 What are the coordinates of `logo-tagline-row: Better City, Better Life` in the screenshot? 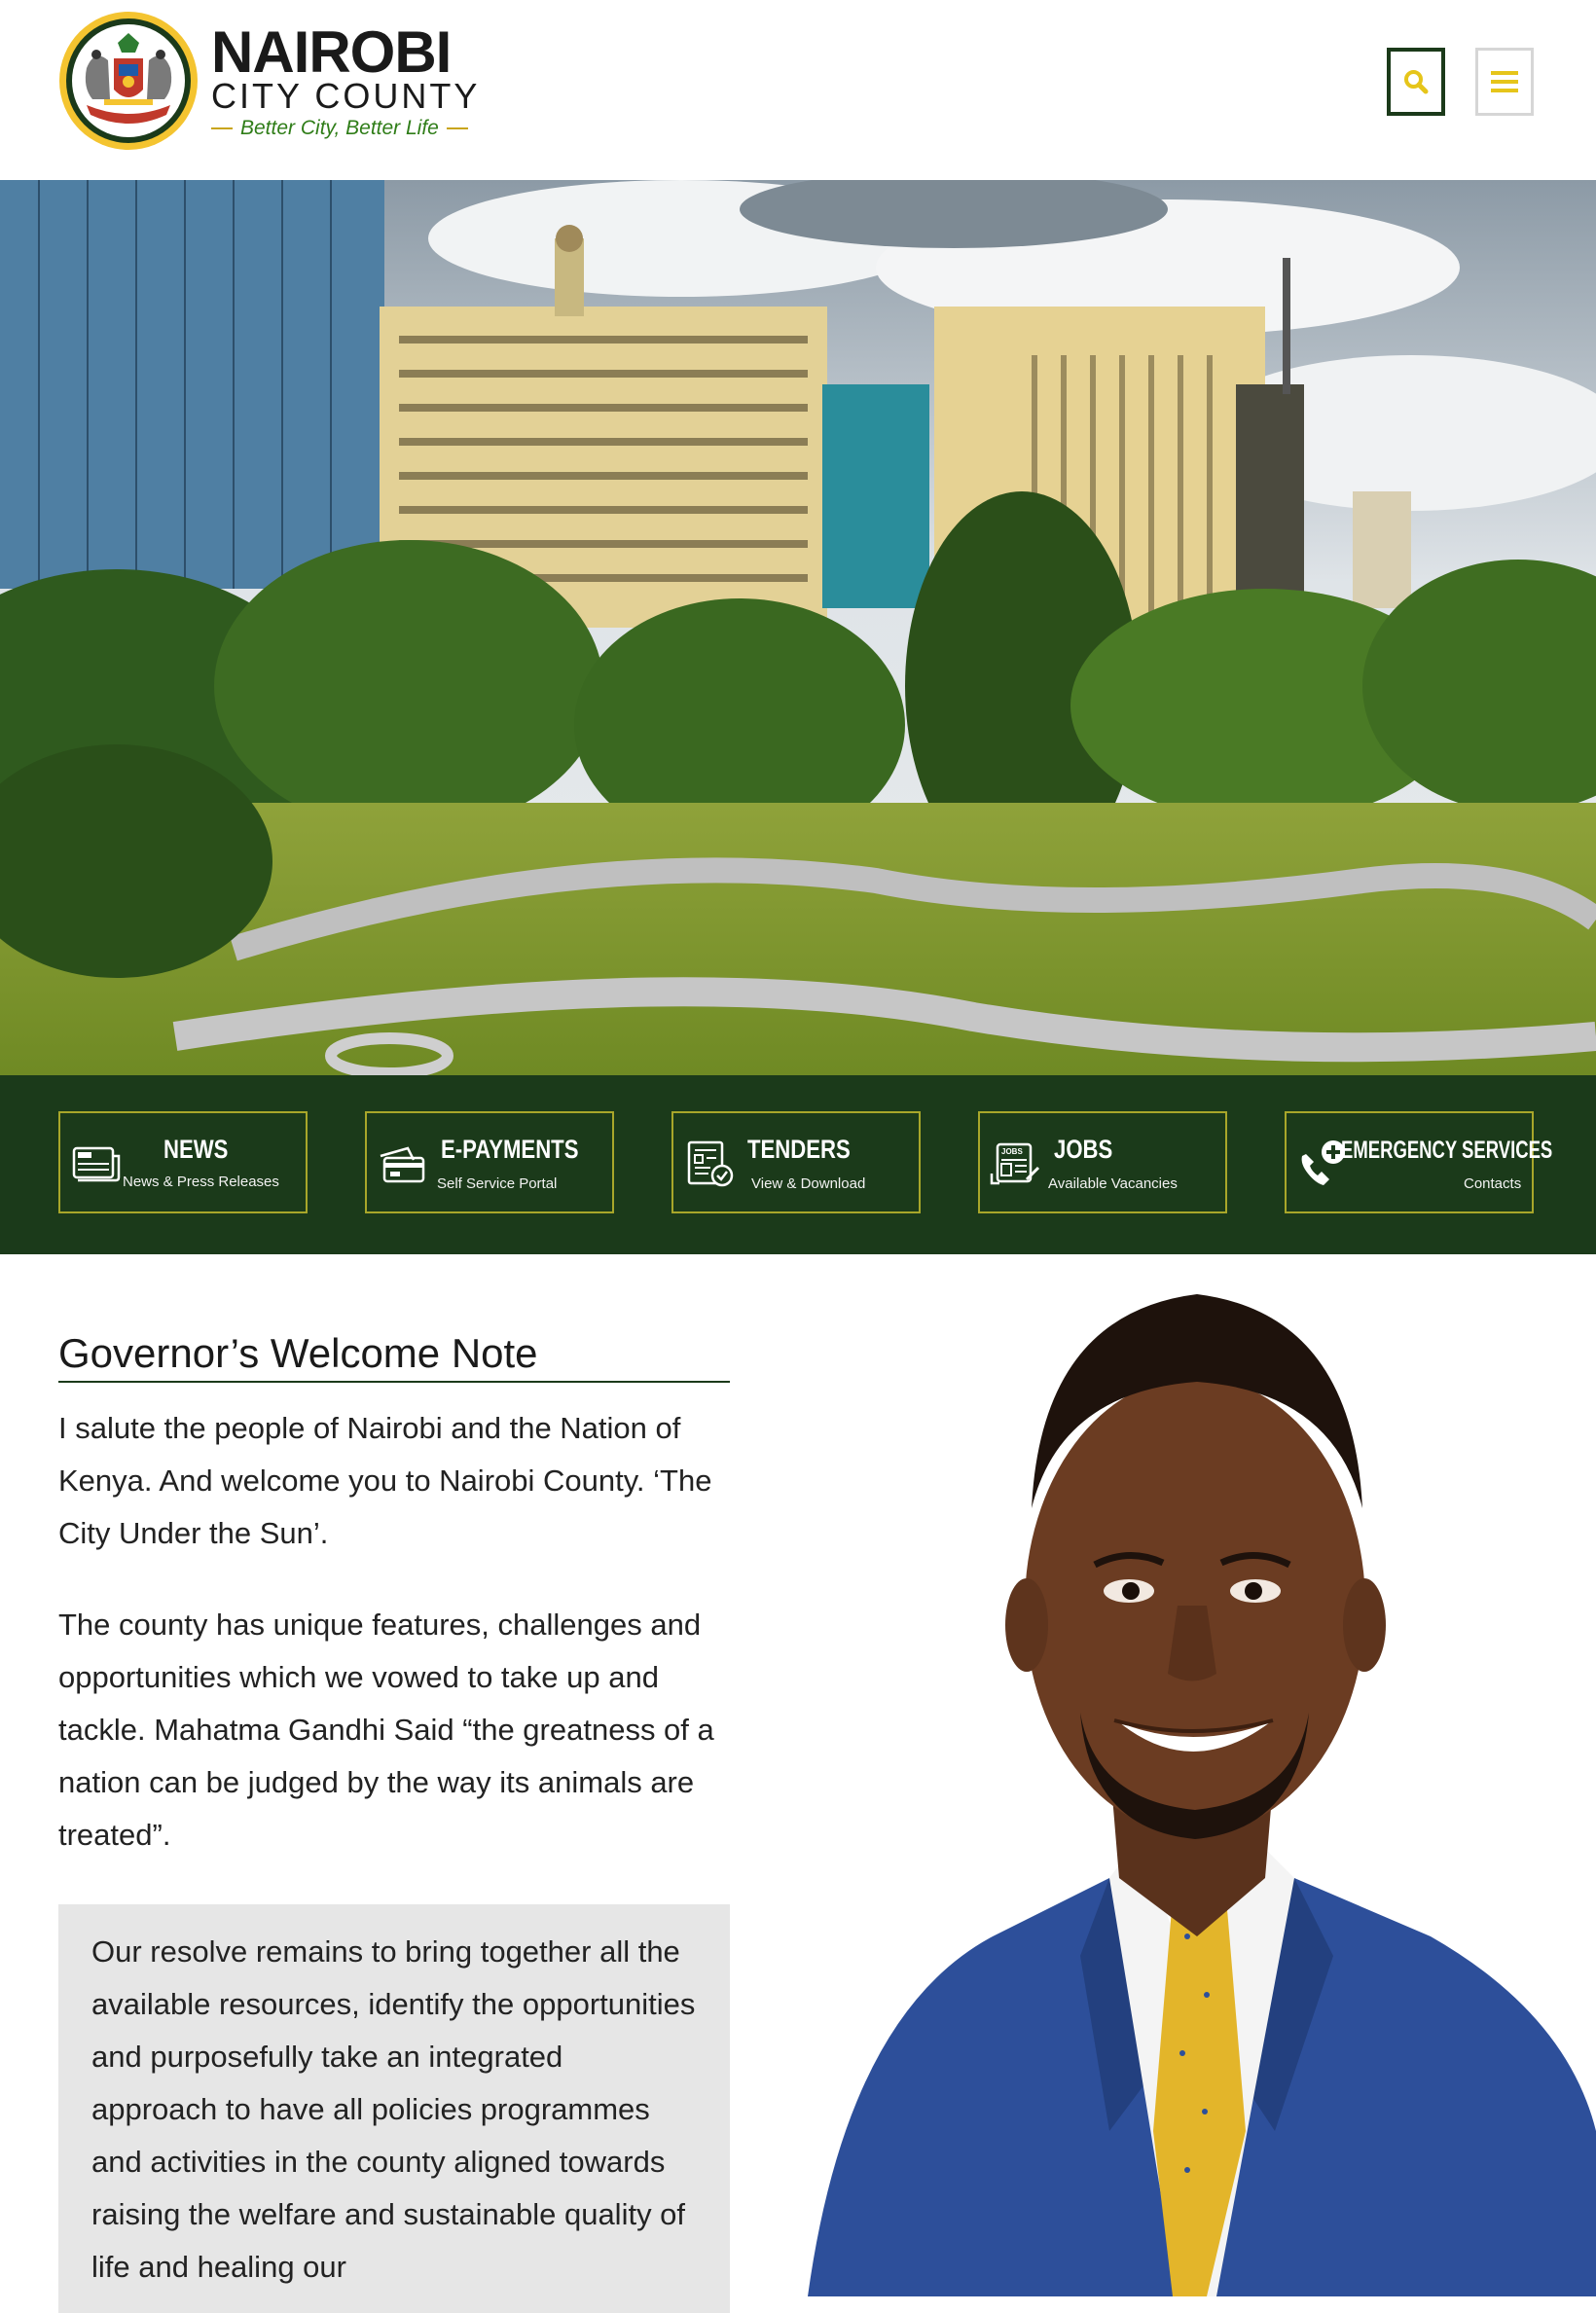 It's located at (345, 128).